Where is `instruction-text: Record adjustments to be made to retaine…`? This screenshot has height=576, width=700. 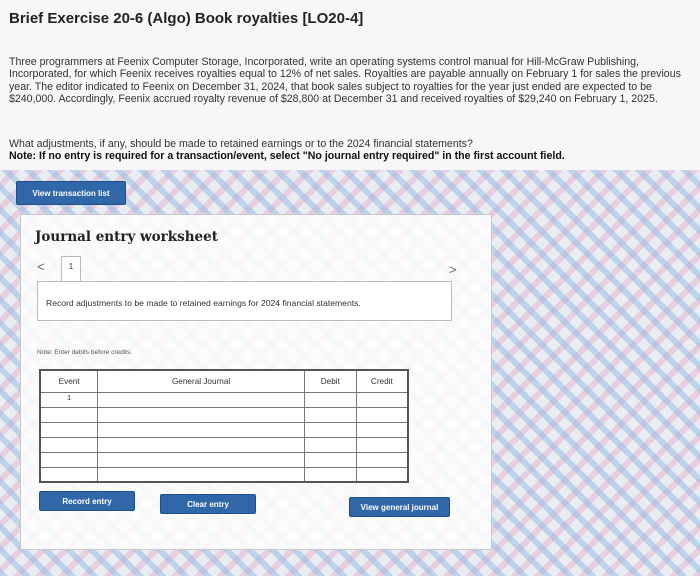 instruction-text: Record adjustments to be made to retaine… is located at coordinates (203, 303).